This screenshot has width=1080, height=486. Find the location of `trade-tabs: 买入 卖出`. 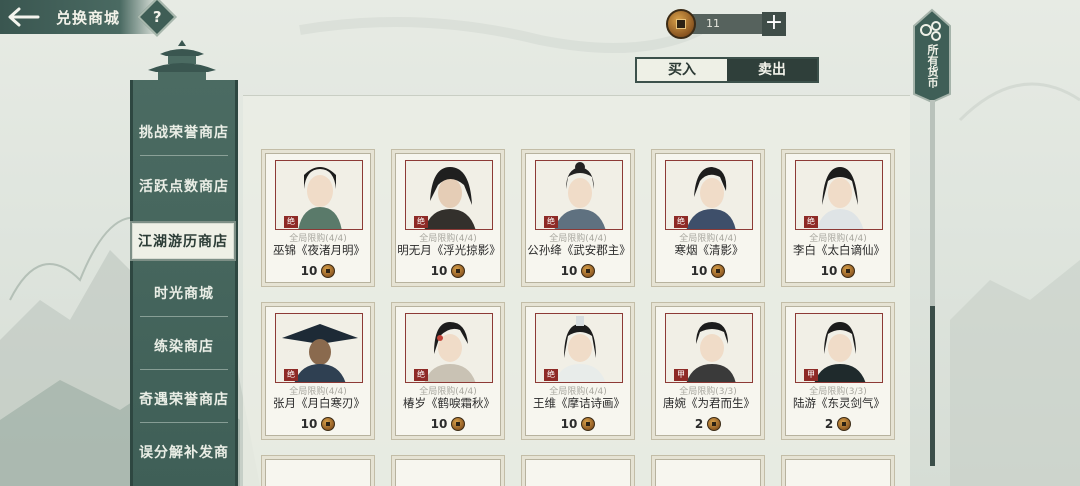

trade-tabs: 买入 卖出 is located at coordinates (727, 70).